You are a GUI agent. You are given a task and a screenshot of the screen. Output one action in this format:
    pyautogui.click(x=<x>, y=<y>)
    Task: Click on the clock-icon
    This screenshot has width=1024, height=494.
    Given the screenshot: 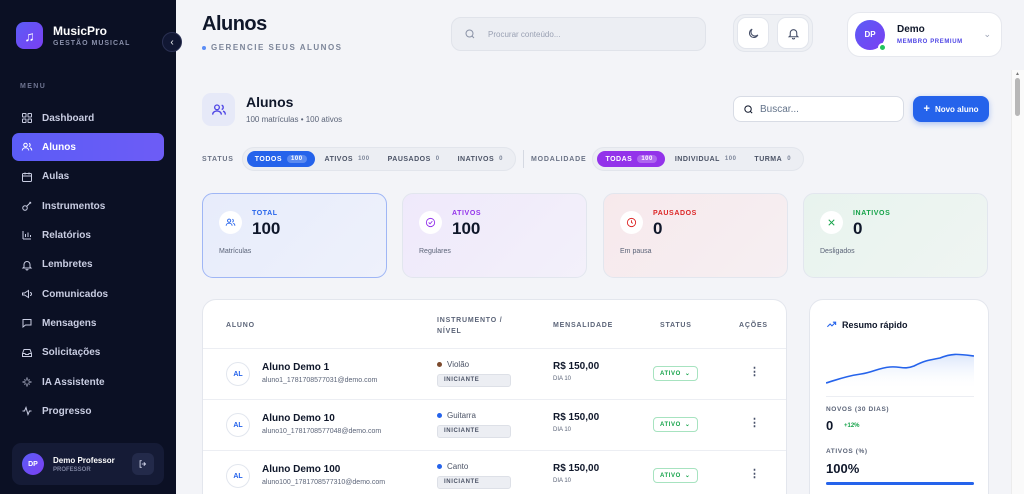 What is the action you would take?
    pyautogui.click(x=631, y=222)
    